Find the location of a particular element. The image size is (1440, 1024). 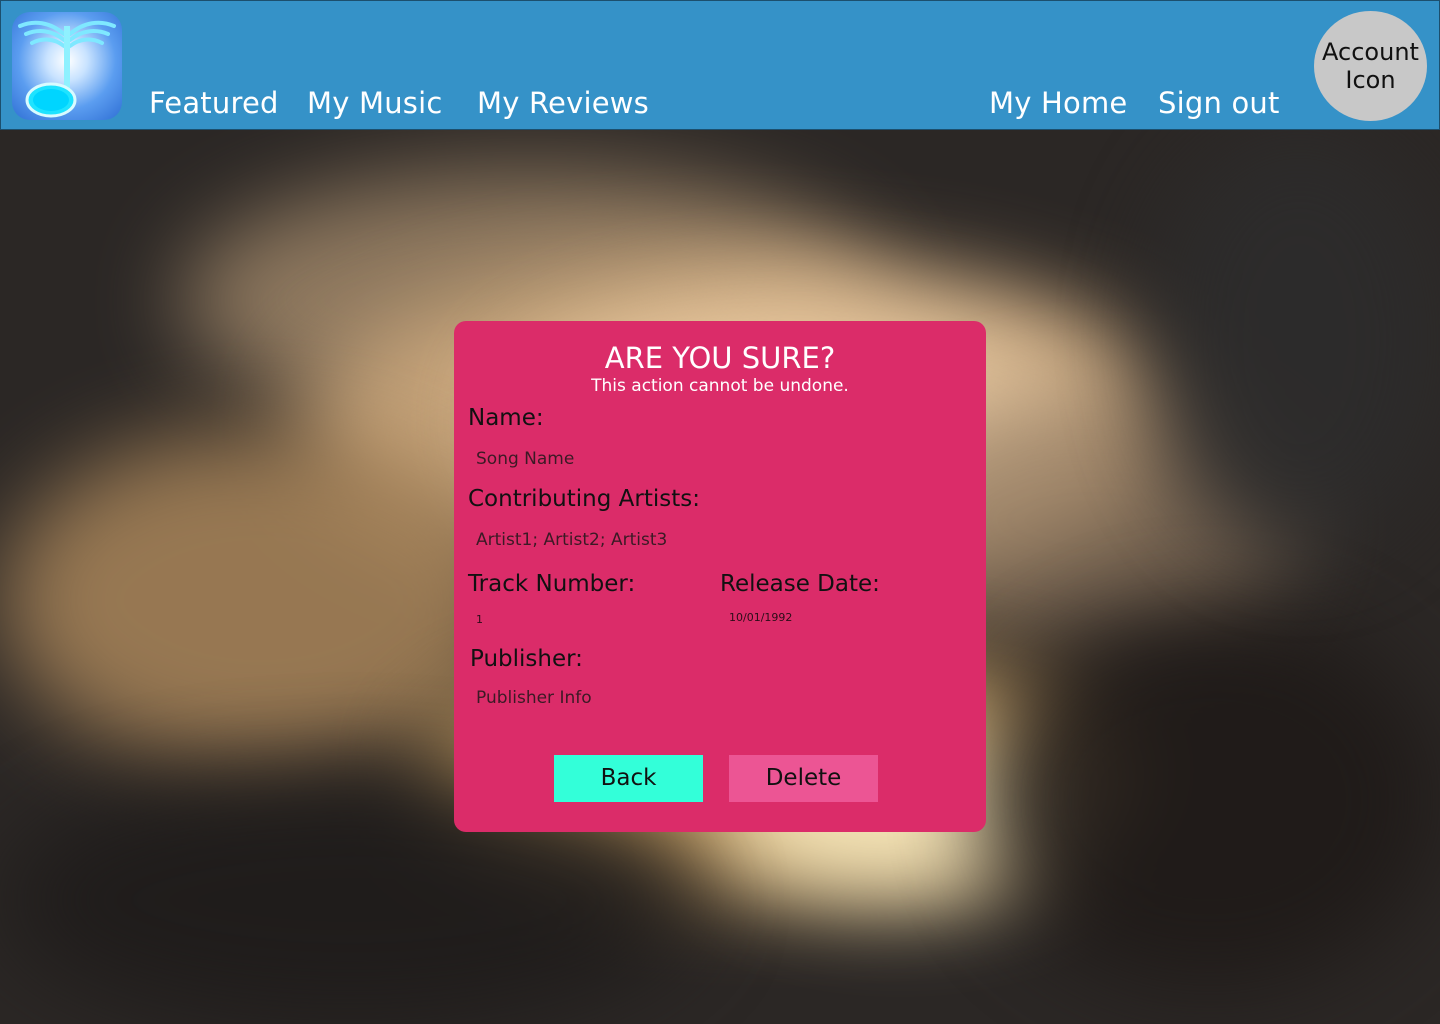

publisher-value: Publisher Info is located at coordinates (534, 698).